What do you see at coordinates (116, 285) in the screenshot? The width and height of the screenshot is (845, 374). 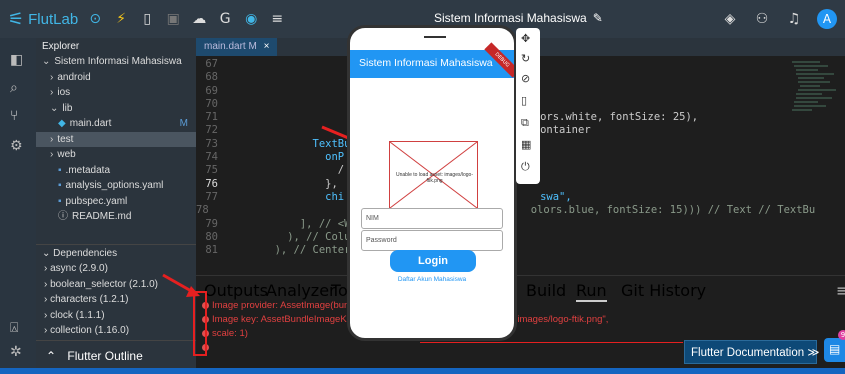 I see `dependency-item: › boolean_selector (2.1.0)` at bounding box center [116, 285].